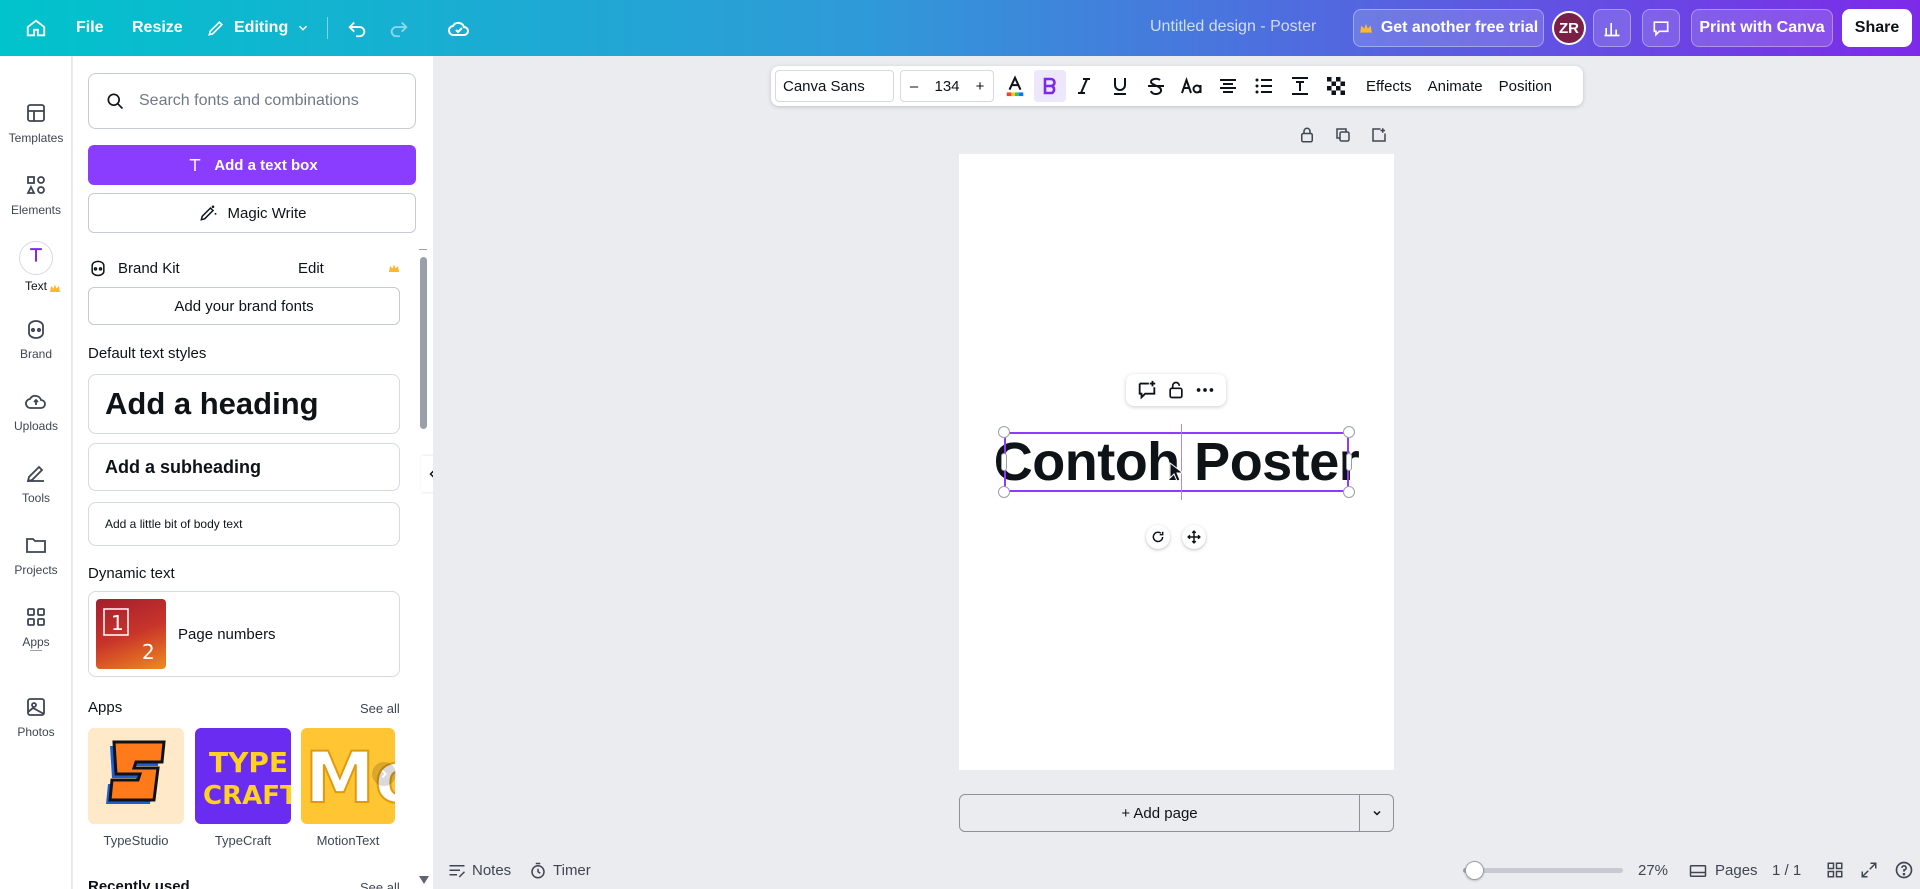  What do you see at coordinates (1474, 870) in the screenshot?
I see `zoom-slider-thumb` at bounding box center [1474, 870].